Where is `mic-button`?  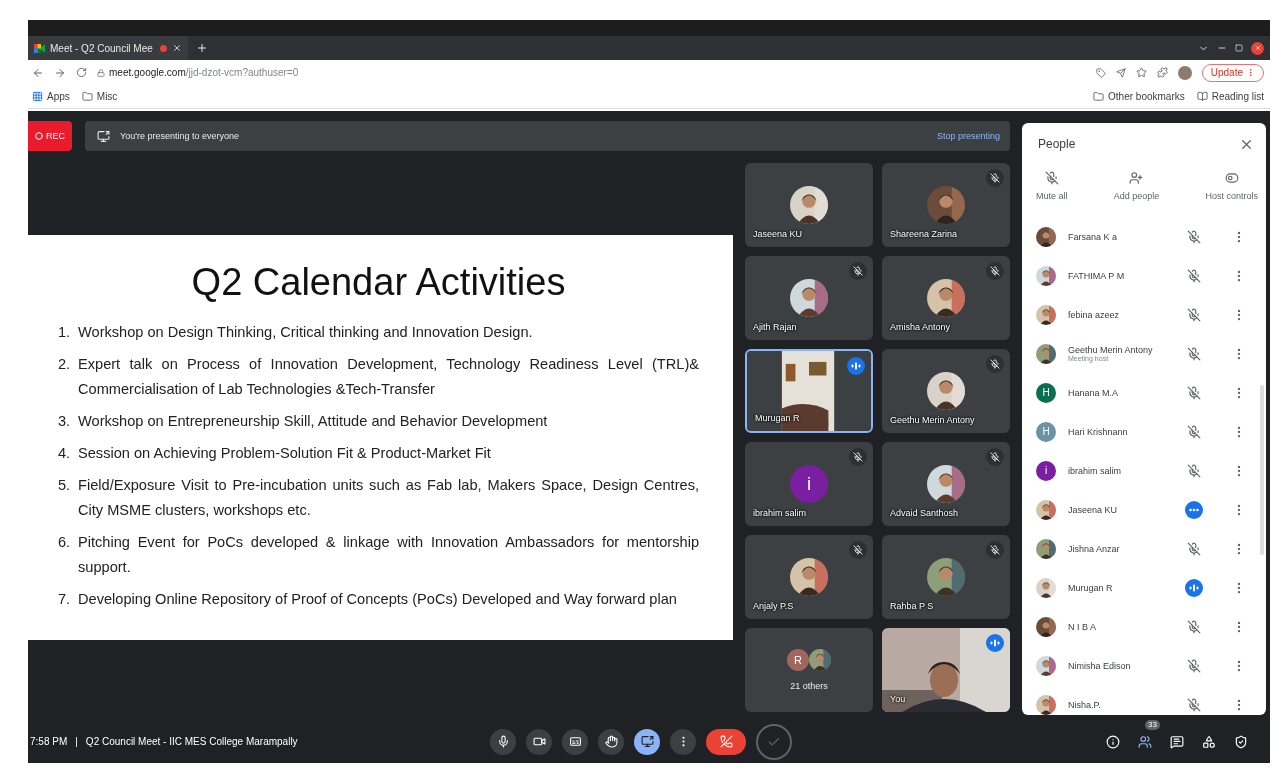
mic-button is located at coordinates (503, 741).